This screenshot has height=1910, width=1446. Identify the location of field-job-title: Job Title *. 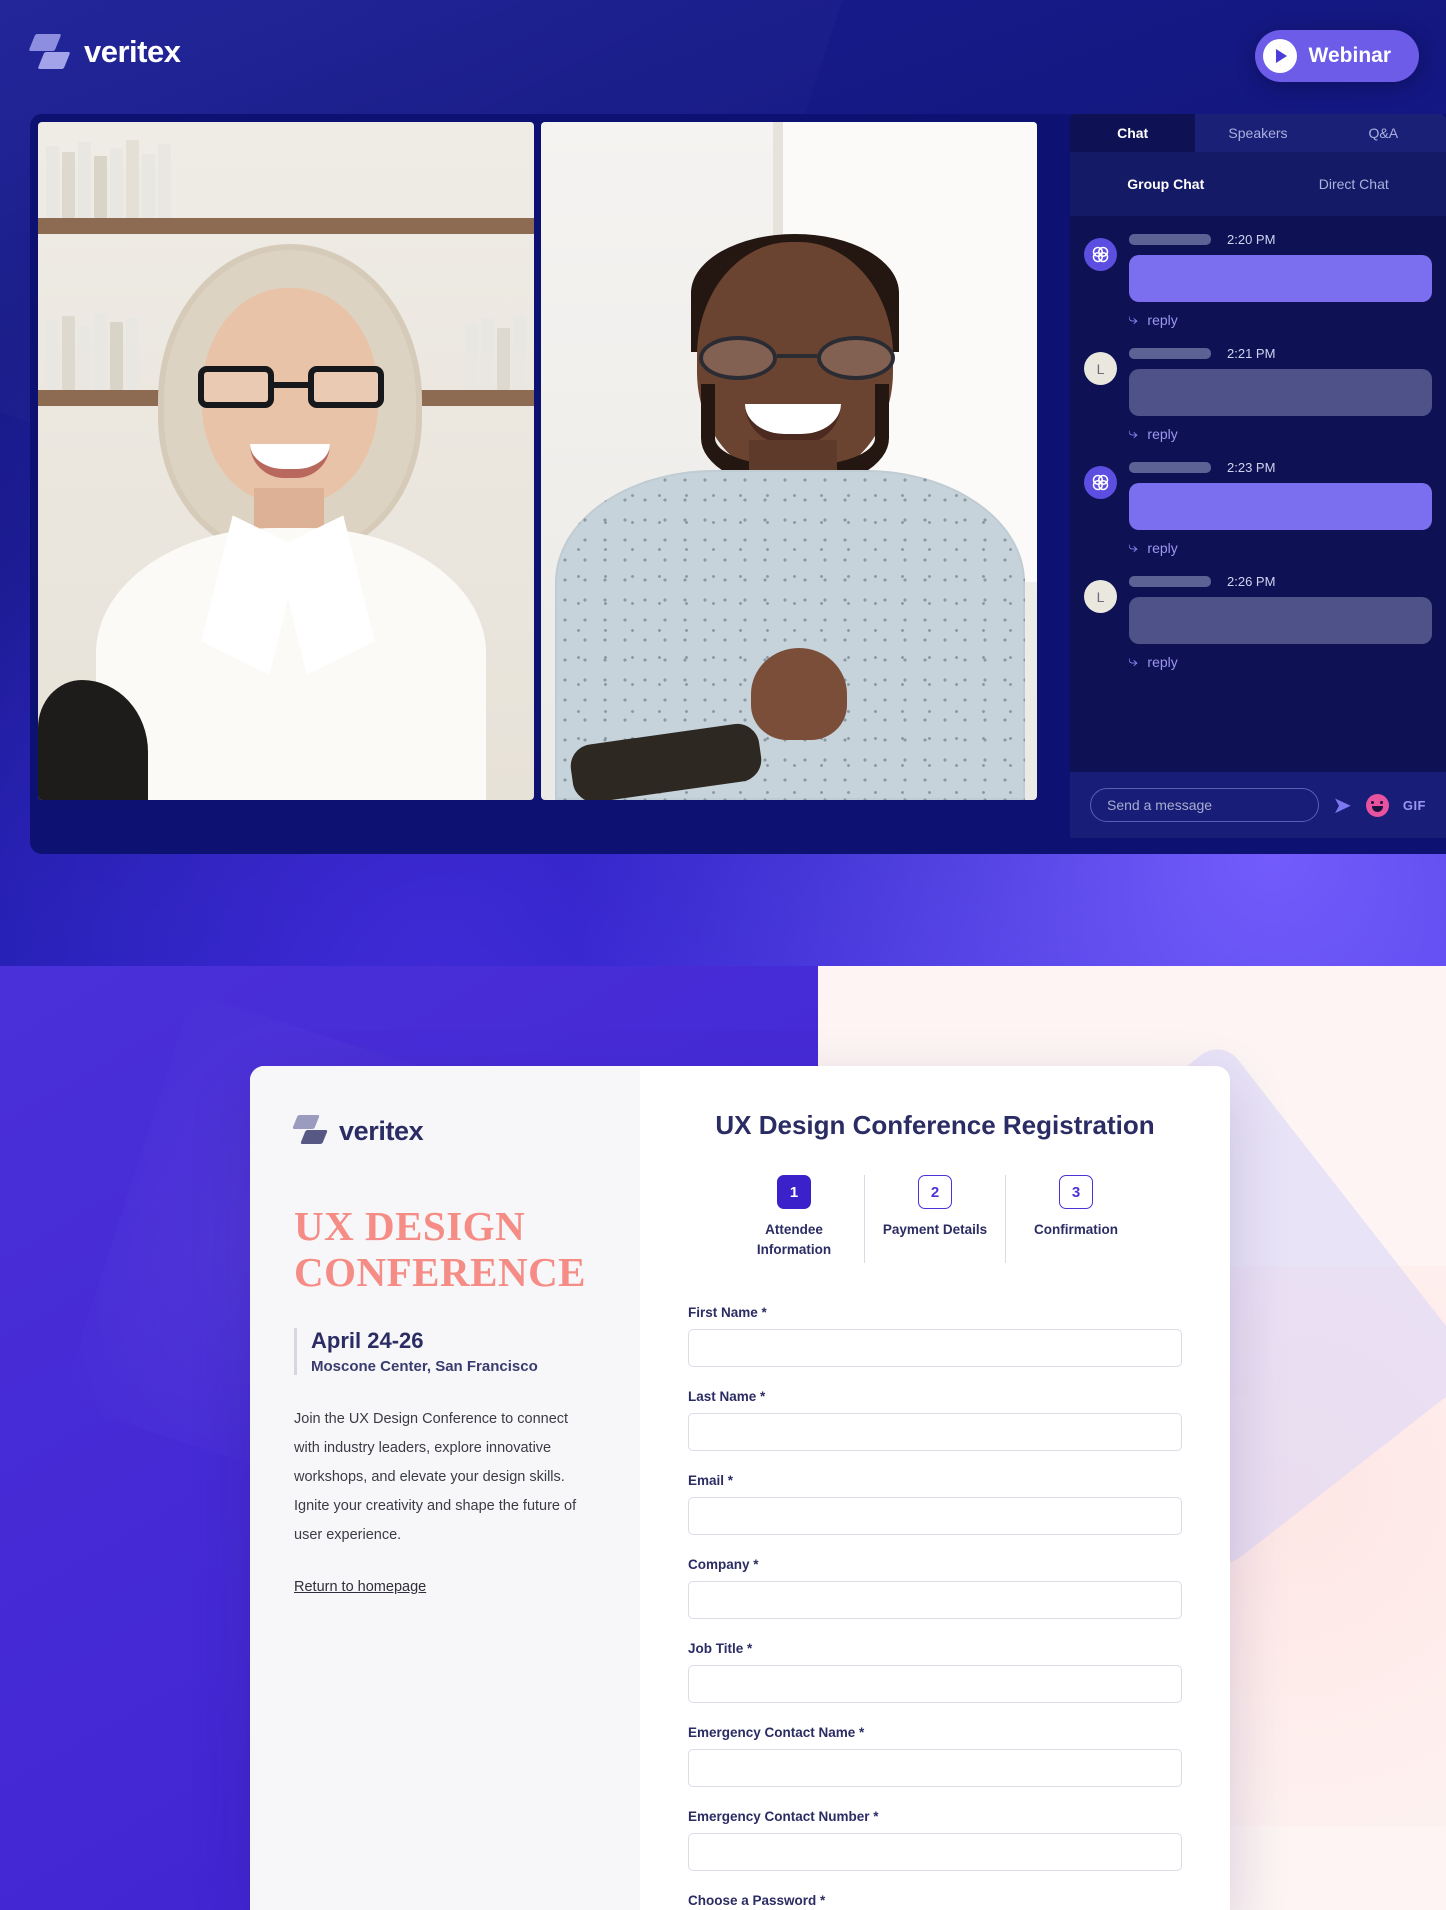
(935, 1672).